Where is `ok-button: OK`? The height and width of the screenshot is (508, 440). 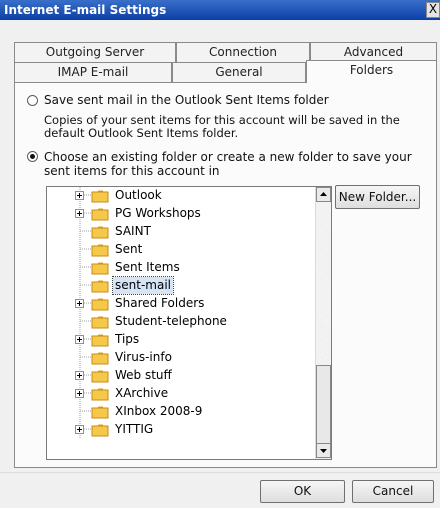
ok-button: OK is located at coordinates (302, 491).